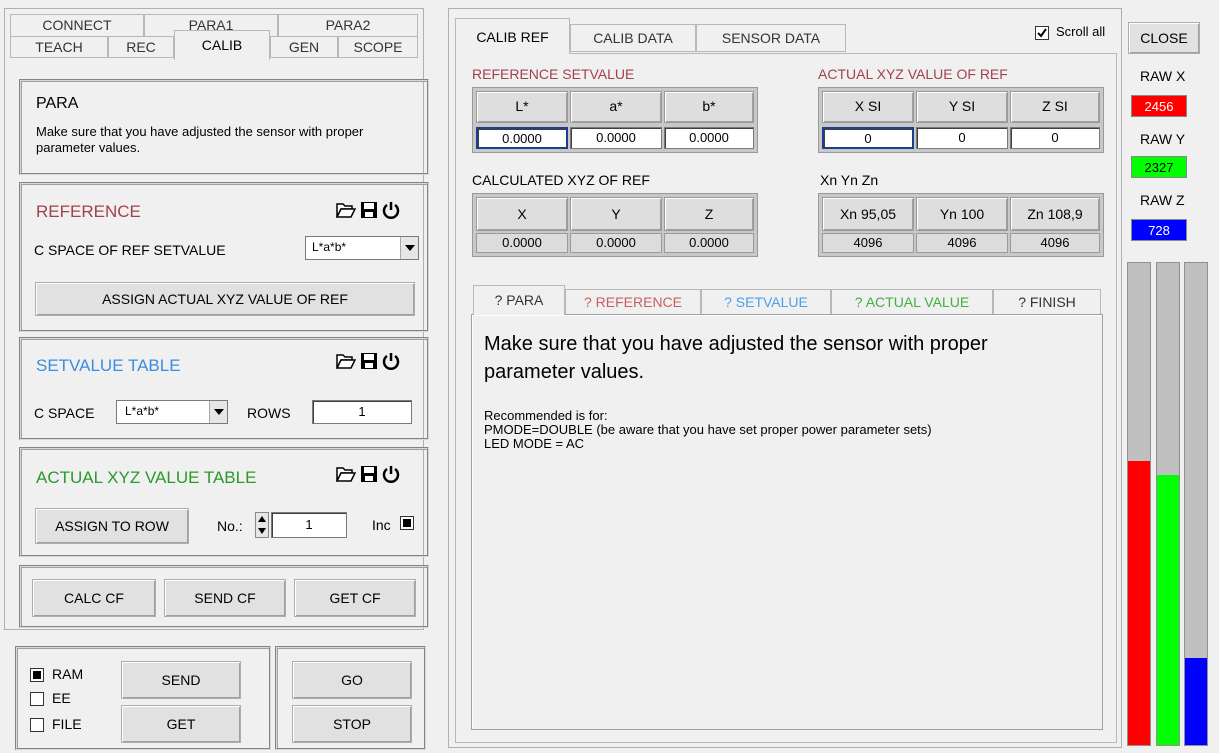 The width and height of the screenshot is (1219, 753). What do you see at coordinates (218, 412) in the screenshot?
I see `chevron-down-icon` at bounding box center [218, 412].